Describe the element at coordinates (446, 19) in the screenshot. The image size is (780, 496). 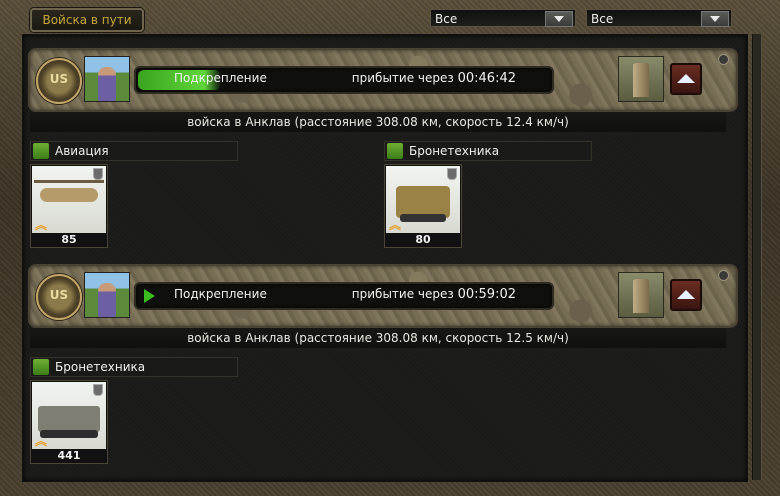
I see `filter-select-1-value: Все` at that location.